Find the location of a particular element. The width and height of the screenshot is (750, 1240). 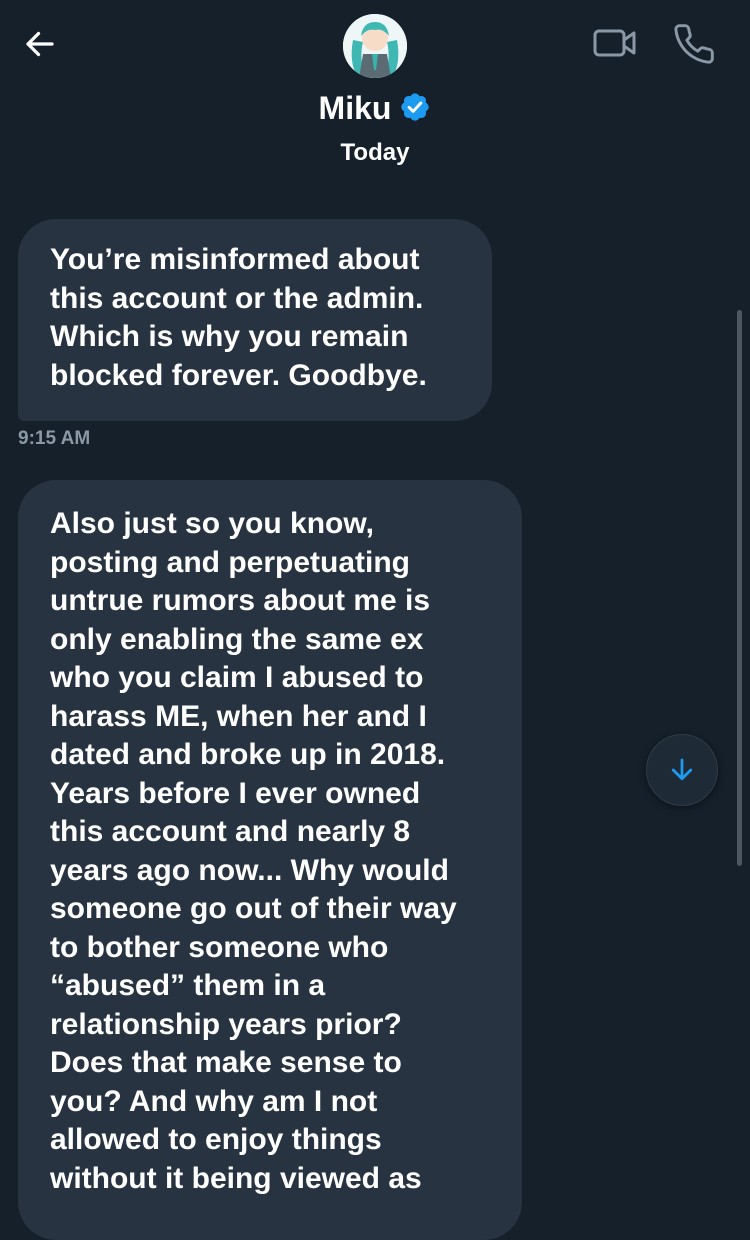

video-camera-icon is located at coordinates (614, 43).